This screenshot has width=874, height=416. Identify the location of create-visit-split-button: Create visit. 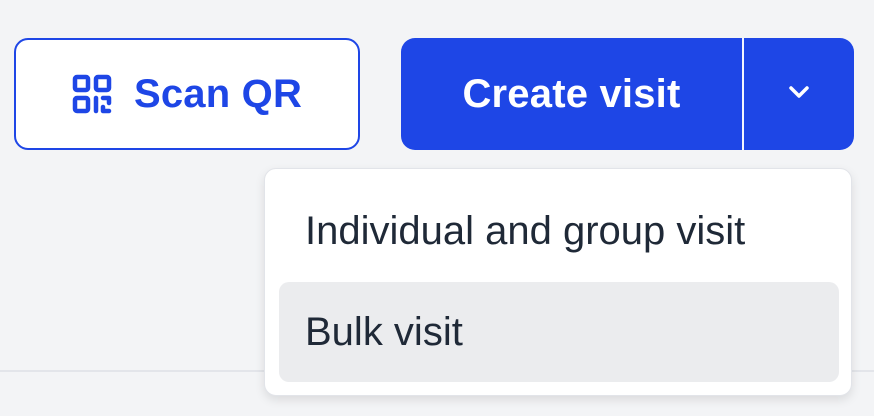
(627, 94).